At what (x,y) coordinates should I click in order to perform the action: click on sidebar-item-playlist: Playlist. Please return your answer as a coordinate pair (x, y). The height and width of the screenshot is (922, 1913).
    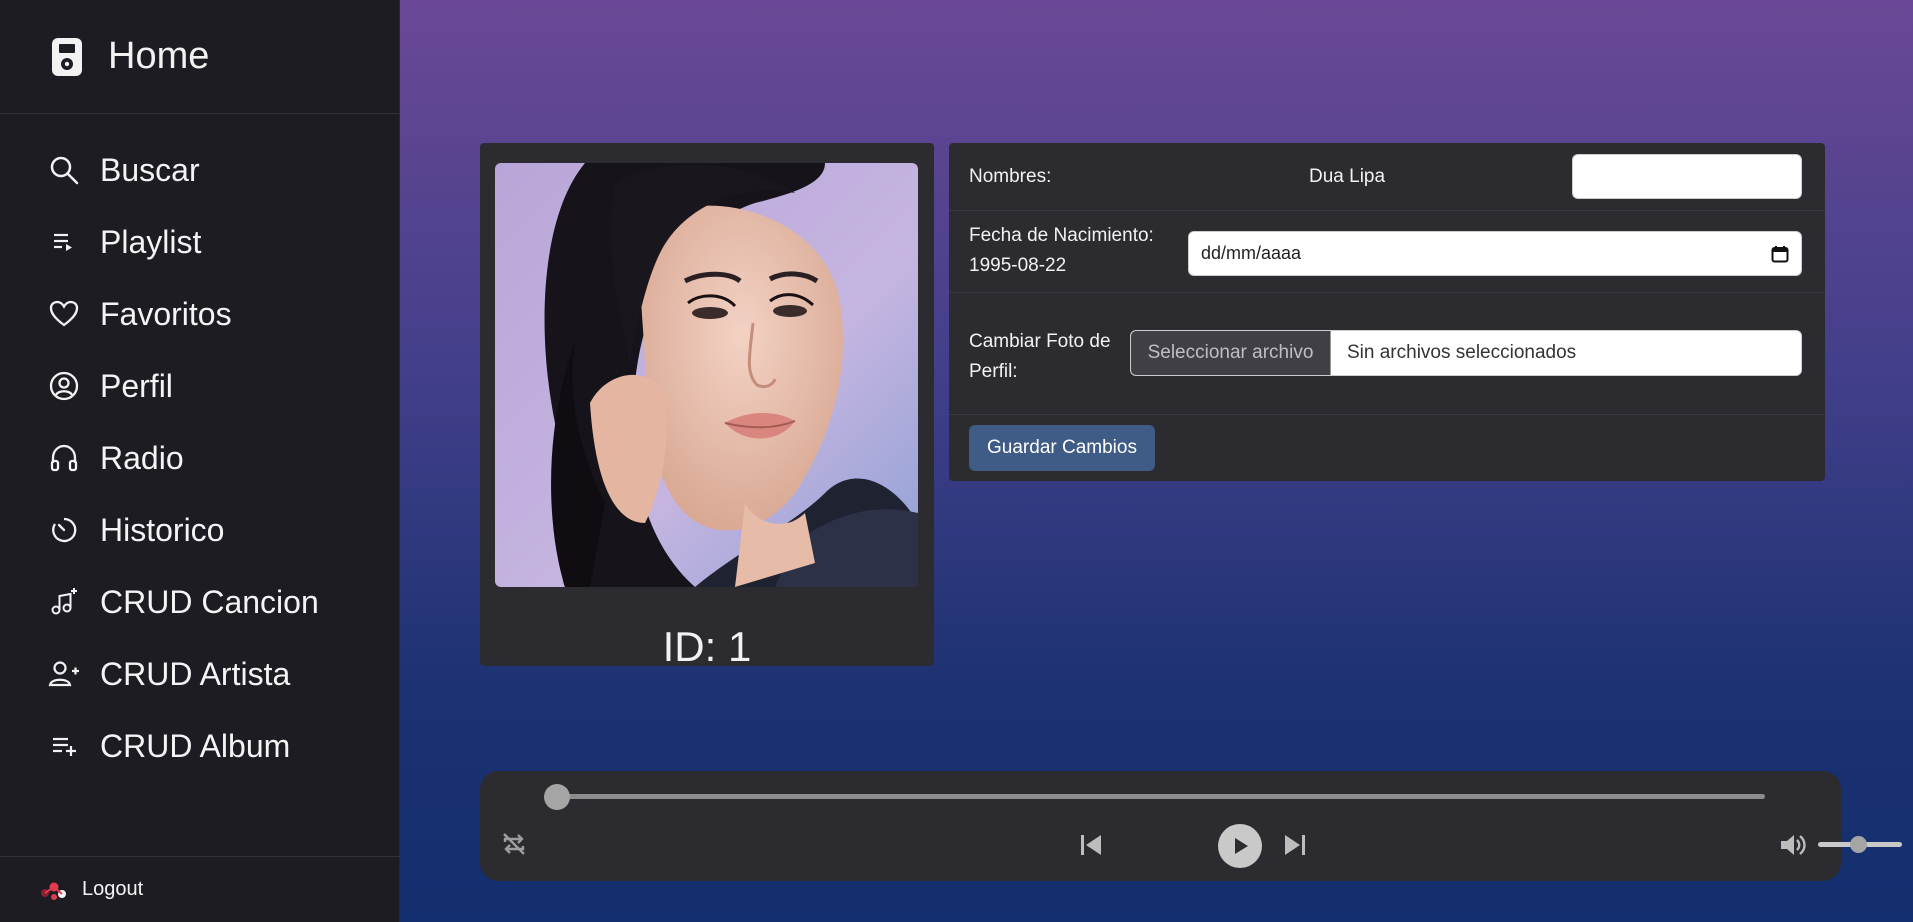
    Looking at the image, I should click on (199, 242).